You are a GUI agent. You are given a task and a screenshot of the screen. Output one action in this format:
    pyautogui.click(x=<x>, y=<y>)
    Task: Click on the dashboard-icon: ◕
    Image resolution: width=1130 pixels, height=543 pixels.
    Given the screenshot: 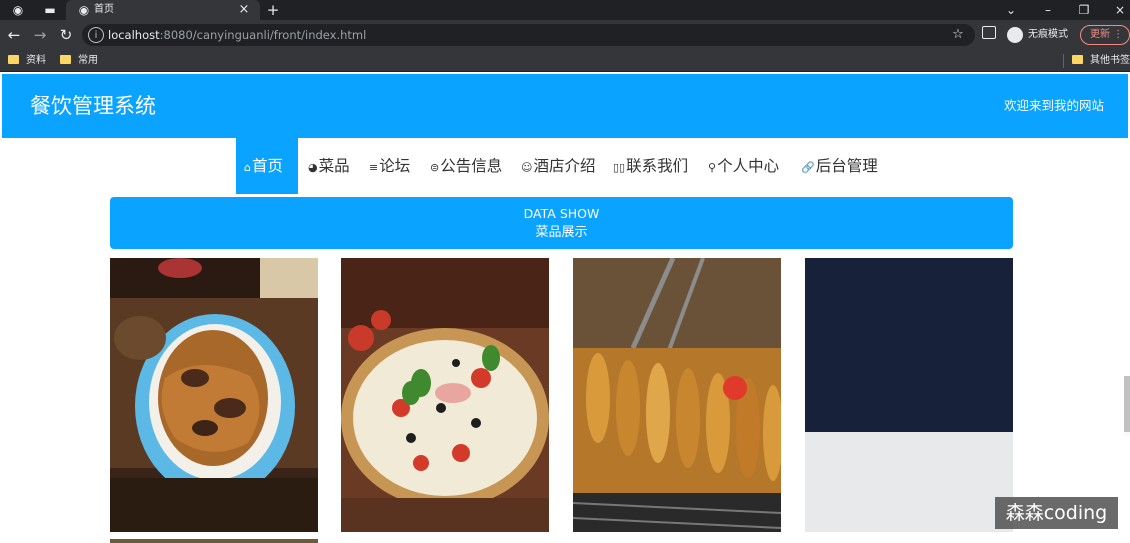 What is the action you would take?
    pyautogui.click(x=313, y=167)
    